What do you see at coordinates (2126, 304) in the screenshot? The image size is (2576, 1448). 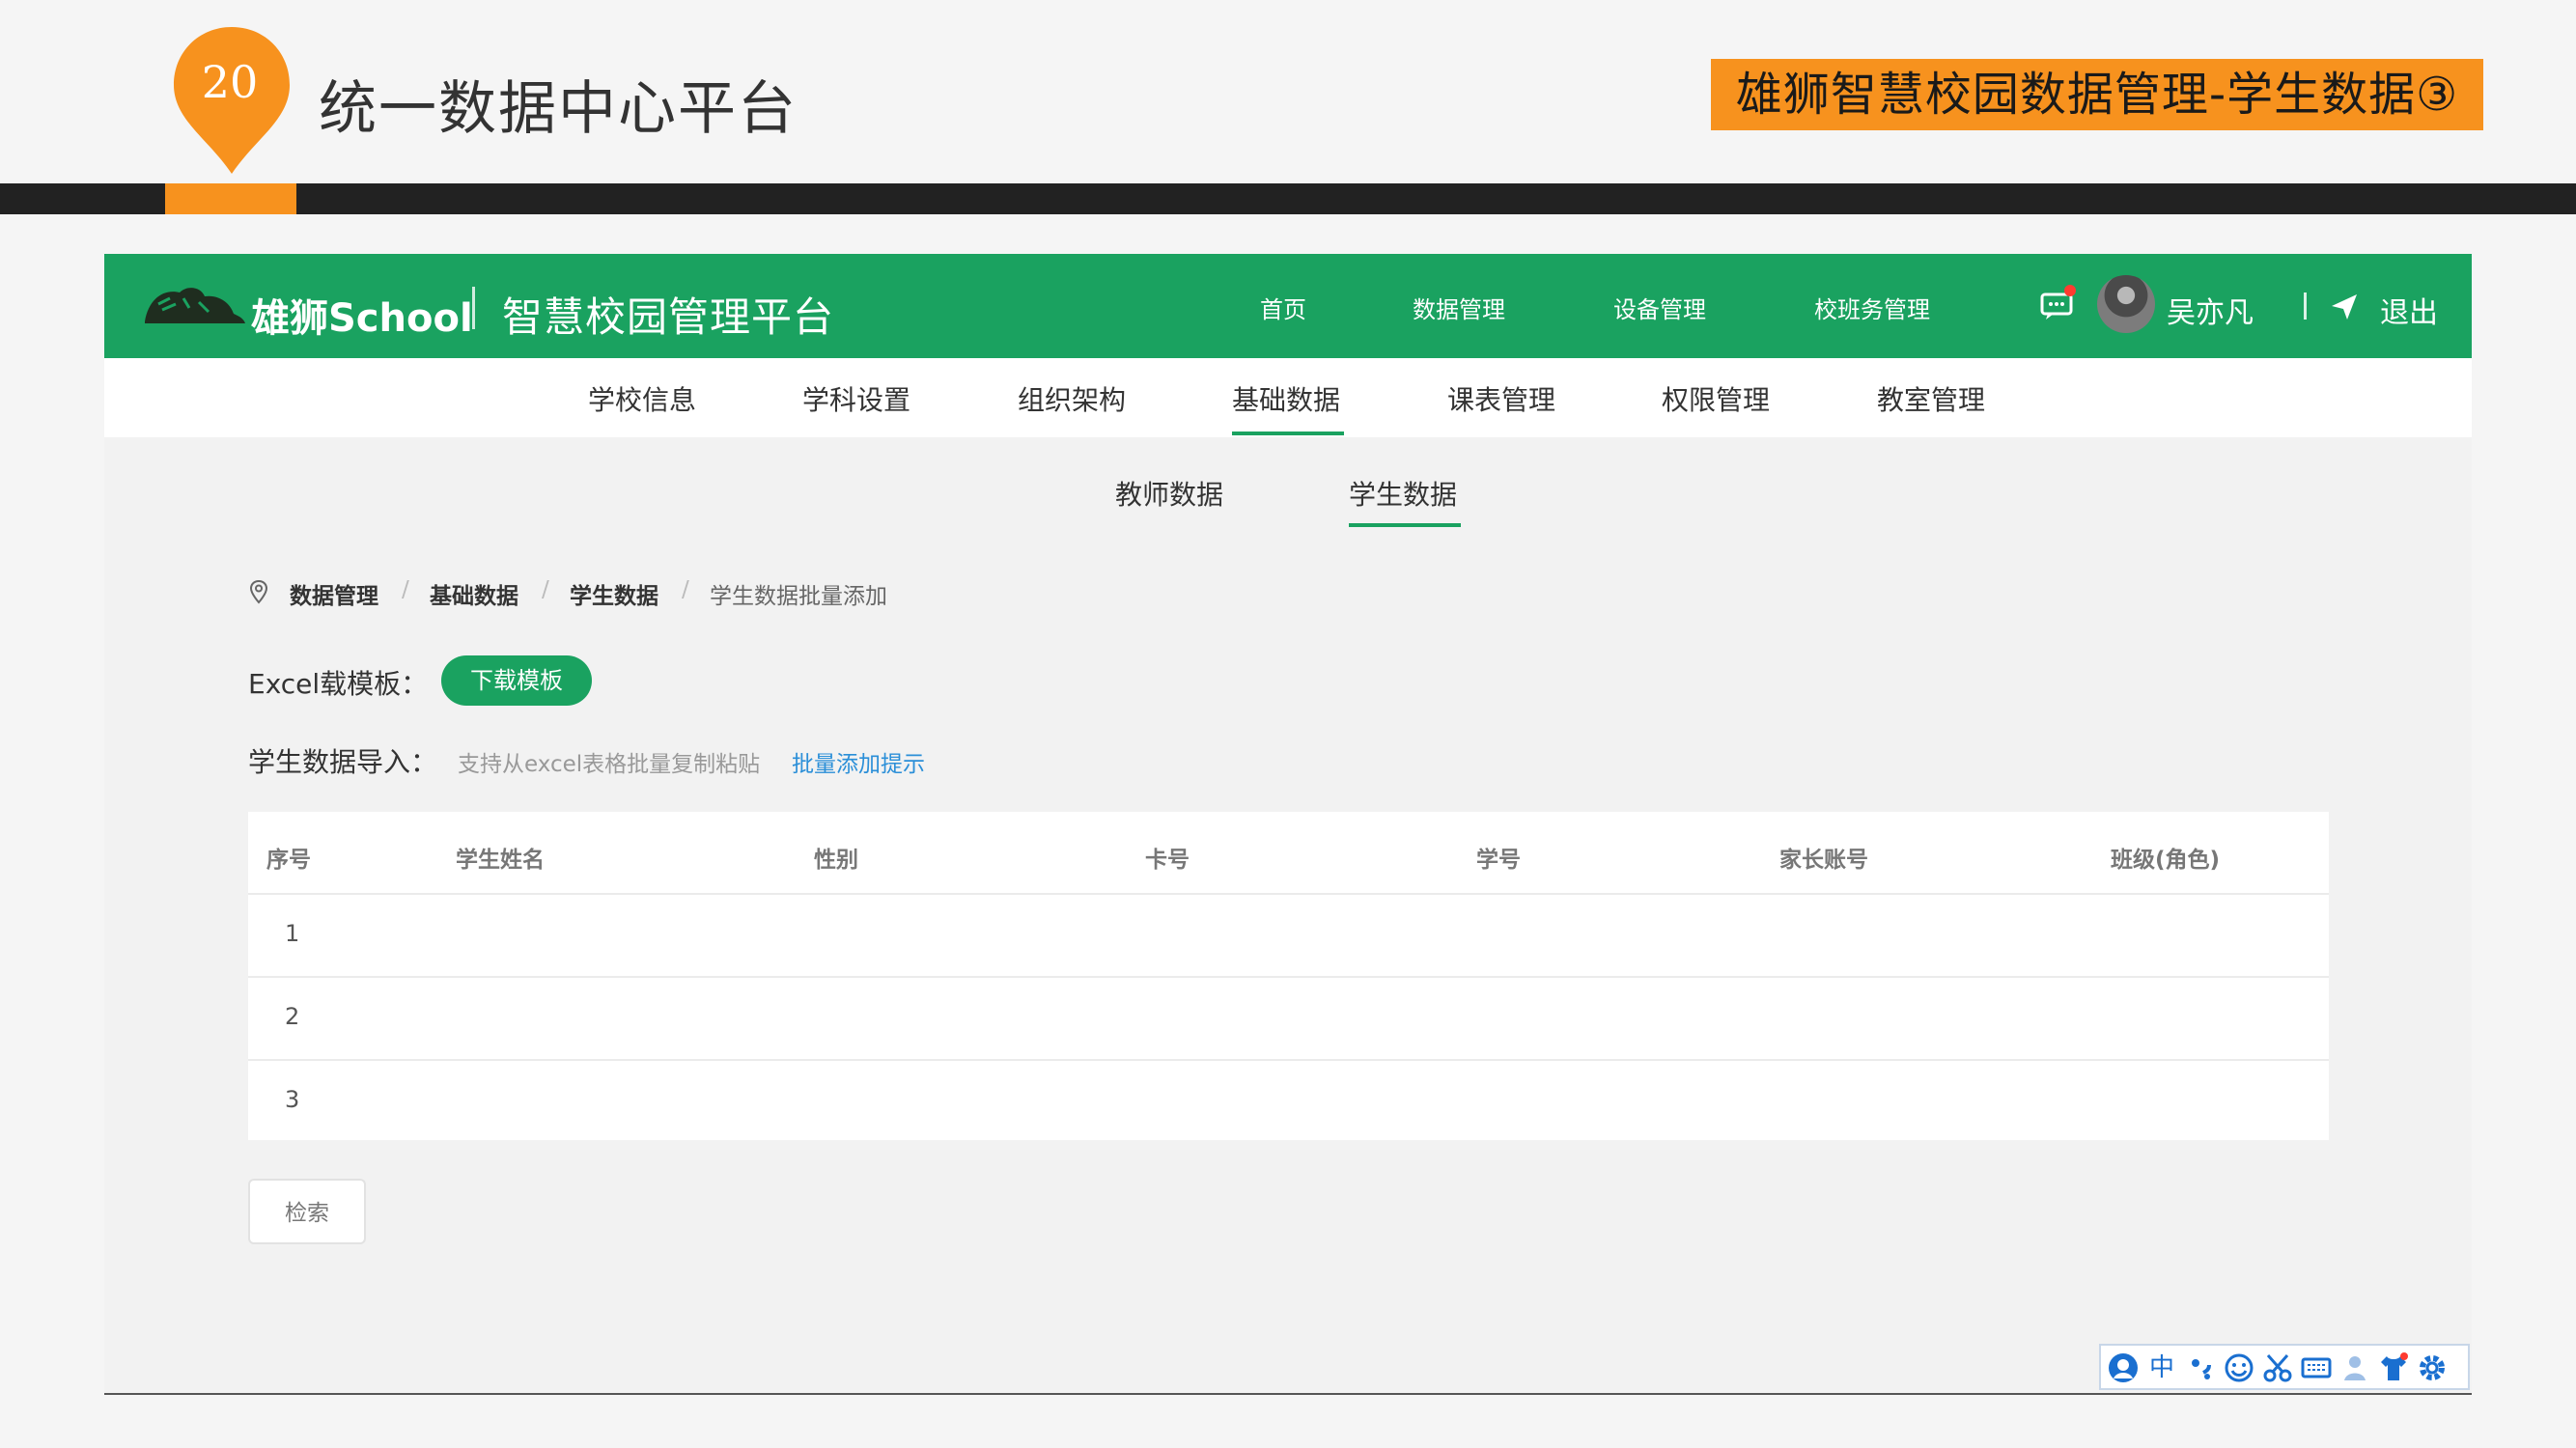 I see `avatar` at bounding box center [2126, 304].